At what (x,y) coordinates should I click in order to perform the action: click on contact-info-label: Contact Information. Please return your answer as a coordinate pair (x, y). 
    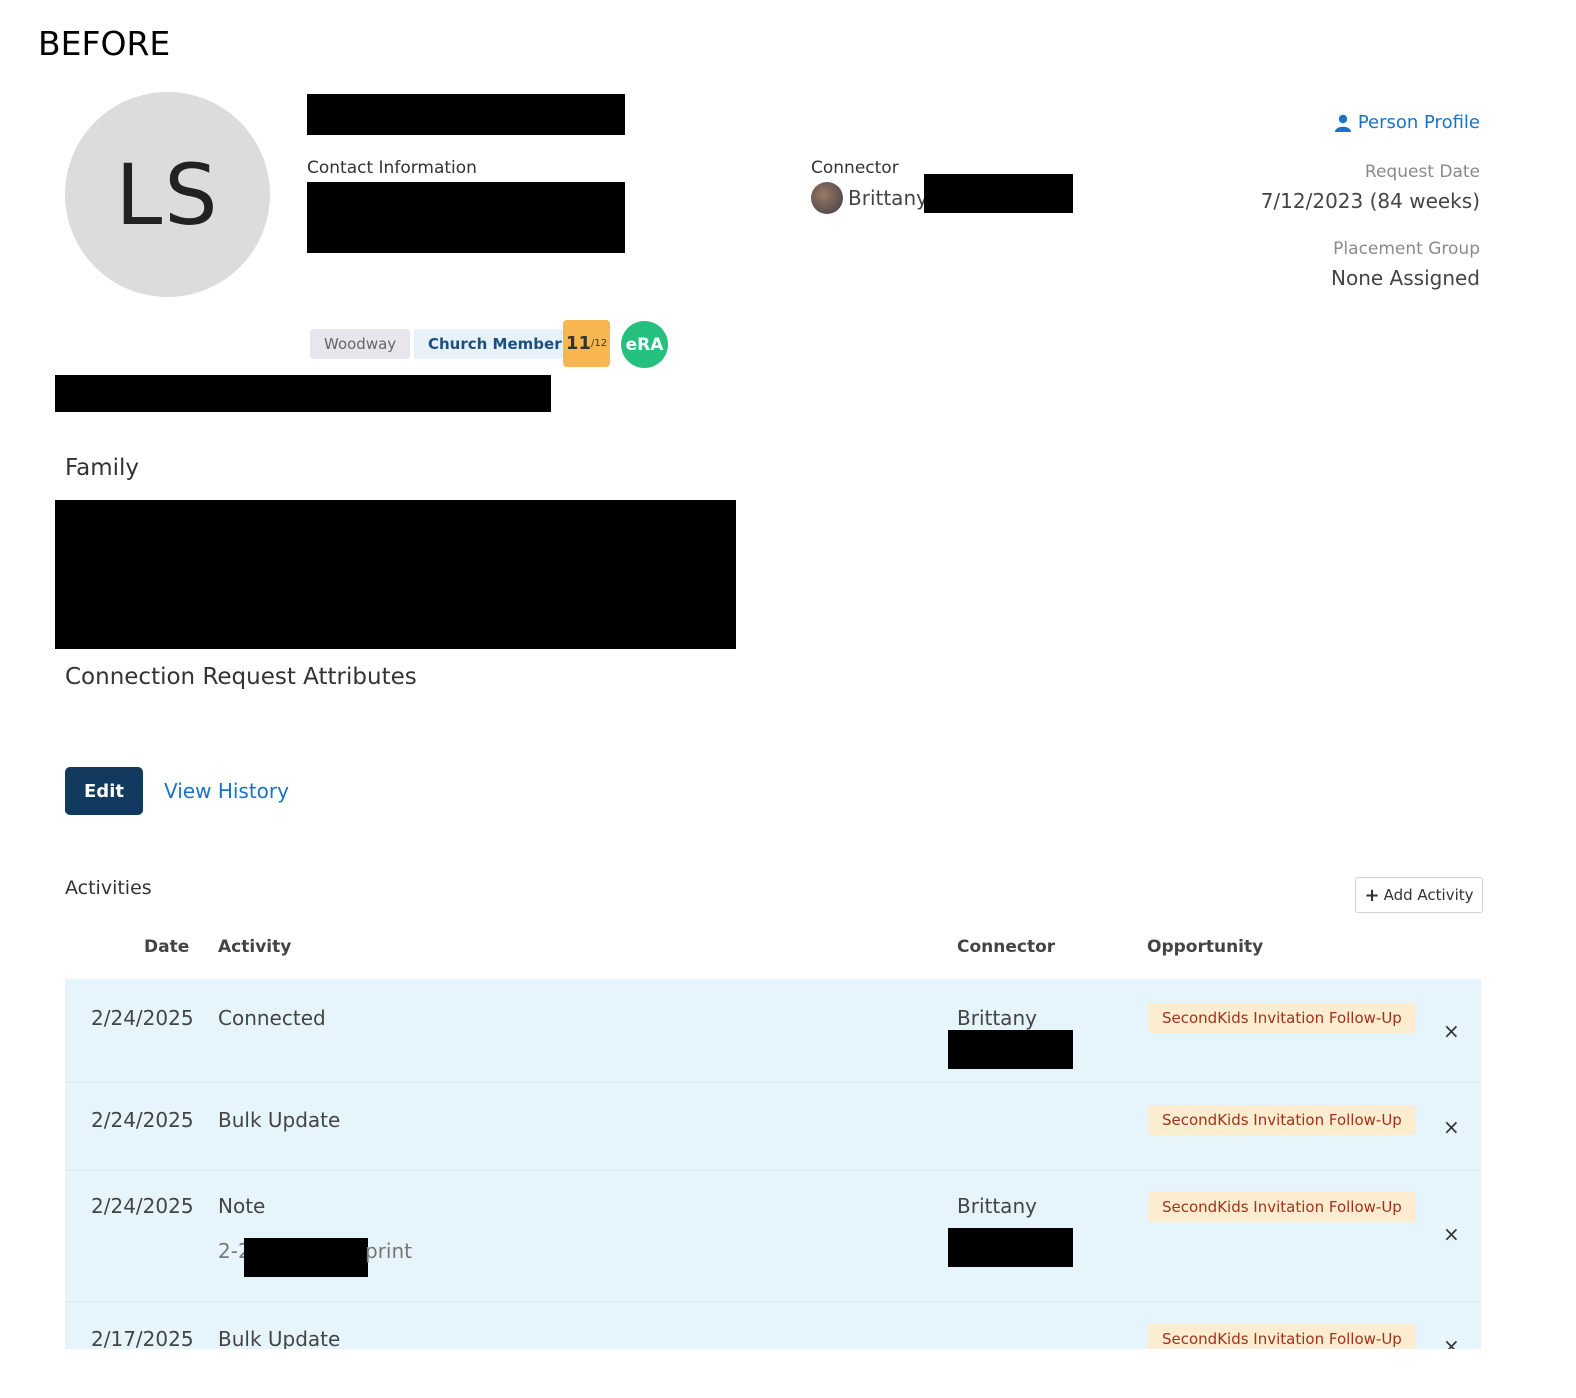
    Looking at the image, I should click on (392, 168).